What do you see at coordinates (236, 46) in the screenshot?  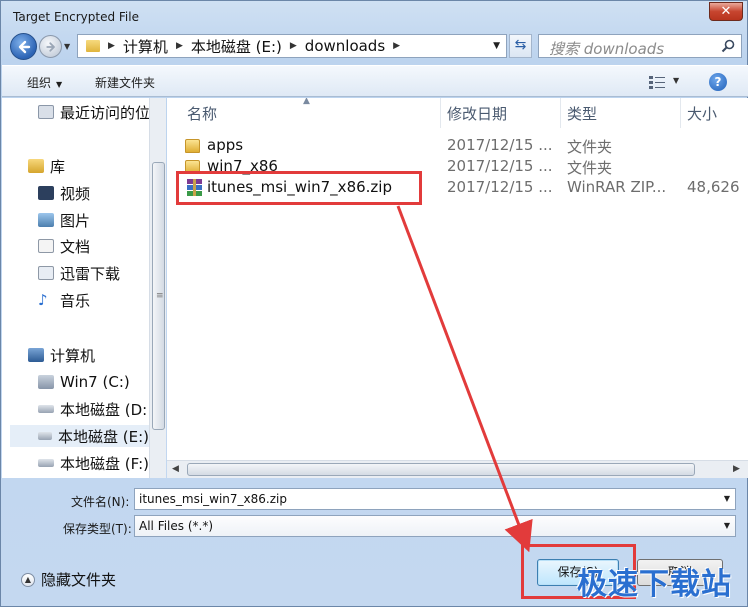 I see `breadcrumb-drive-e: 本地磁盘 (E:)` at bounding box center [236, 46].